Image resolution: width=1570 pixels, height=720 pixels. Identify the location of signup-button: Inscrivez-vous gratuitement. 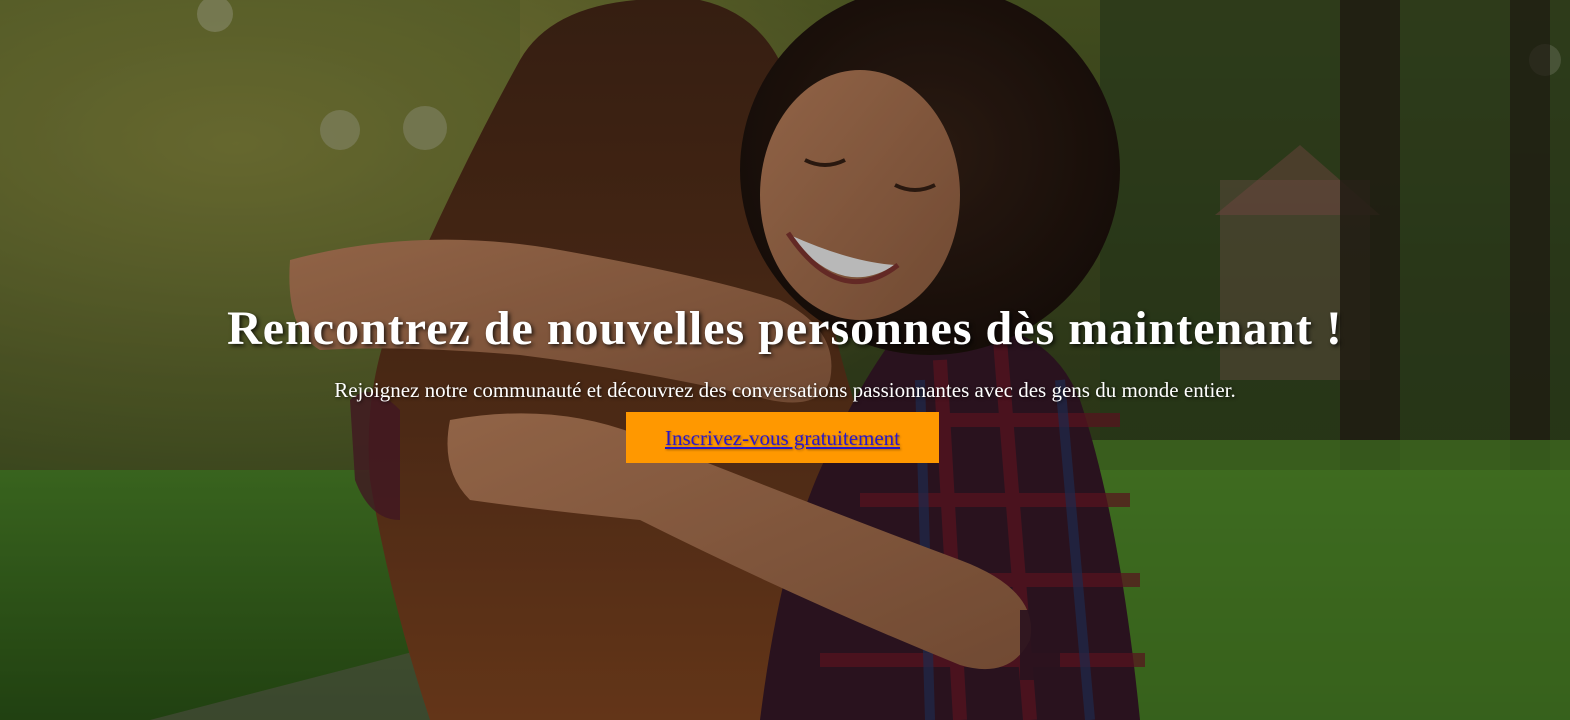
(782, 437).